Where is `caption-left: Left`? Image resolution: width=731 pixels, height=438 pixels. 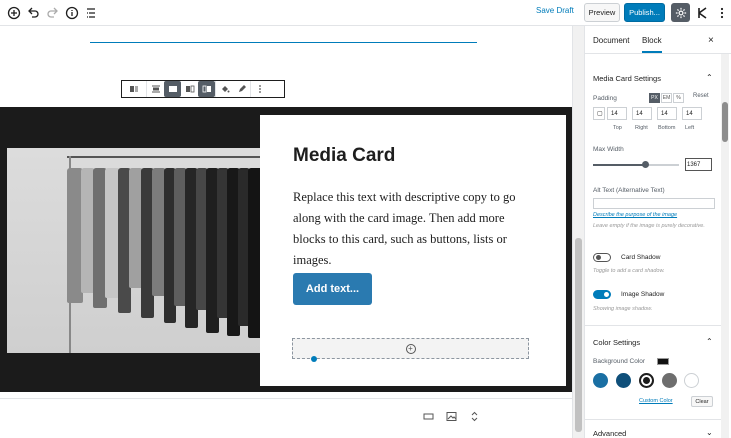 caption-left: Left is located at coordinates (690, 128).